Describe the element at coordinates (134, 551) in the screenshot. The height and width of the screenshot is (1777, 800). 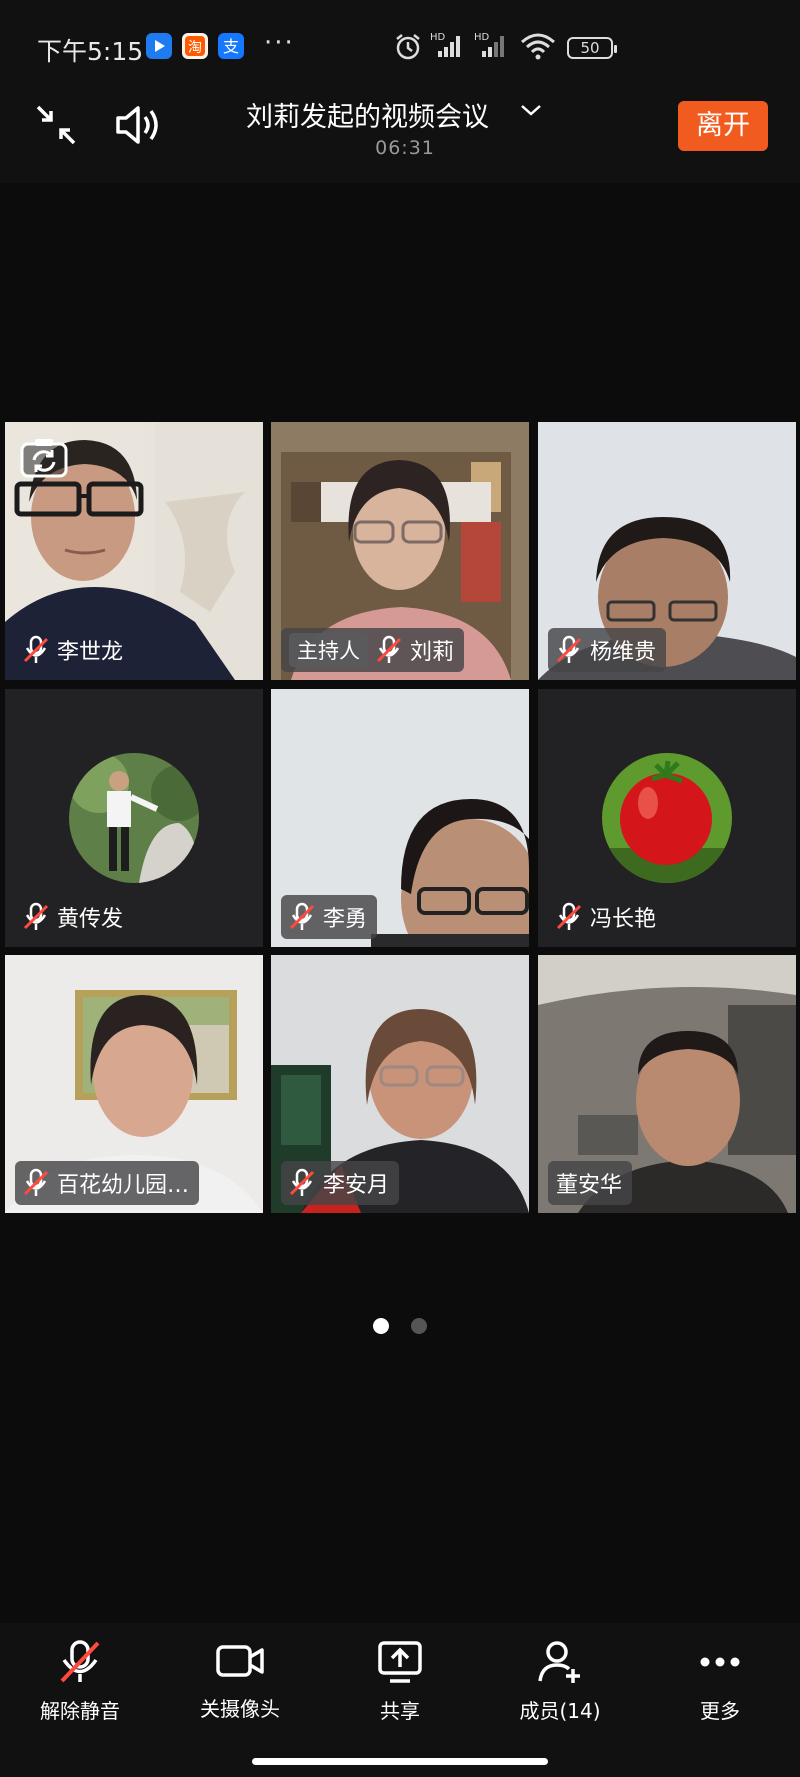
I see `participant-tile: 李世龙` at that location.